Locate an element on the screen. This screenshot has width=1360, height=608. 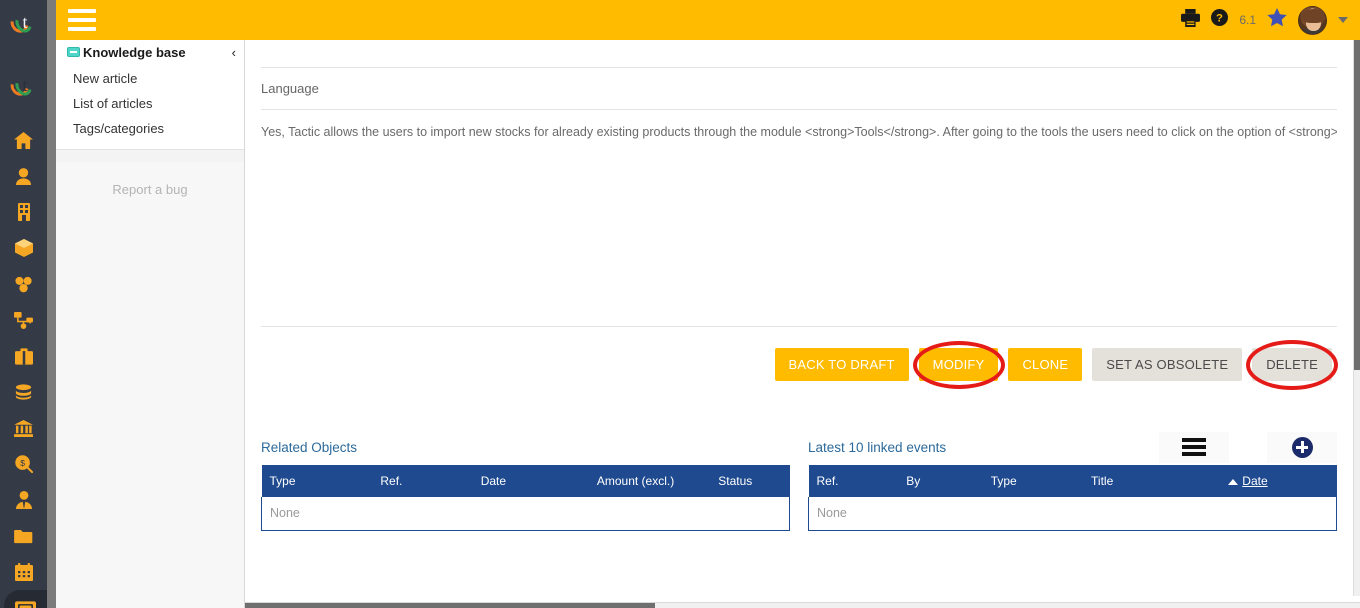
menu-header-label: Knowledge base is located at coordinates (134, 52).